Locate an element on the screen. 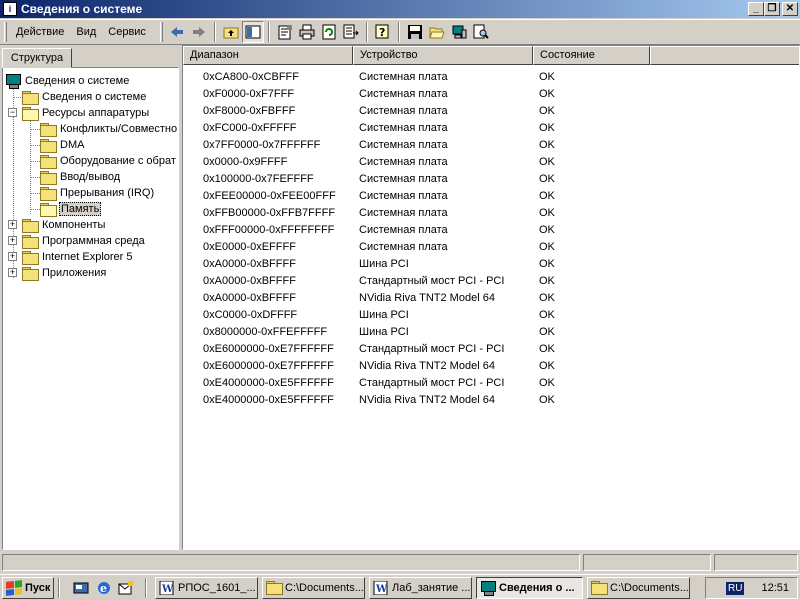  tree-item-forced-hardware: Оборудование с обрат is located at coordinates (108, 161).